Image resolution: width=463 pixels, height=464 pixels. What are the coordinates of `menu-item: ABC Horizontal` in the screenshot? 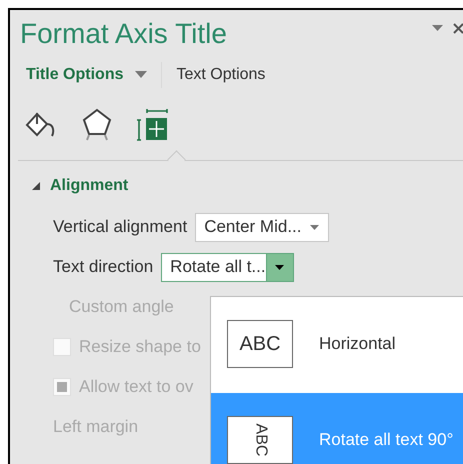 It's located at (337, 344).